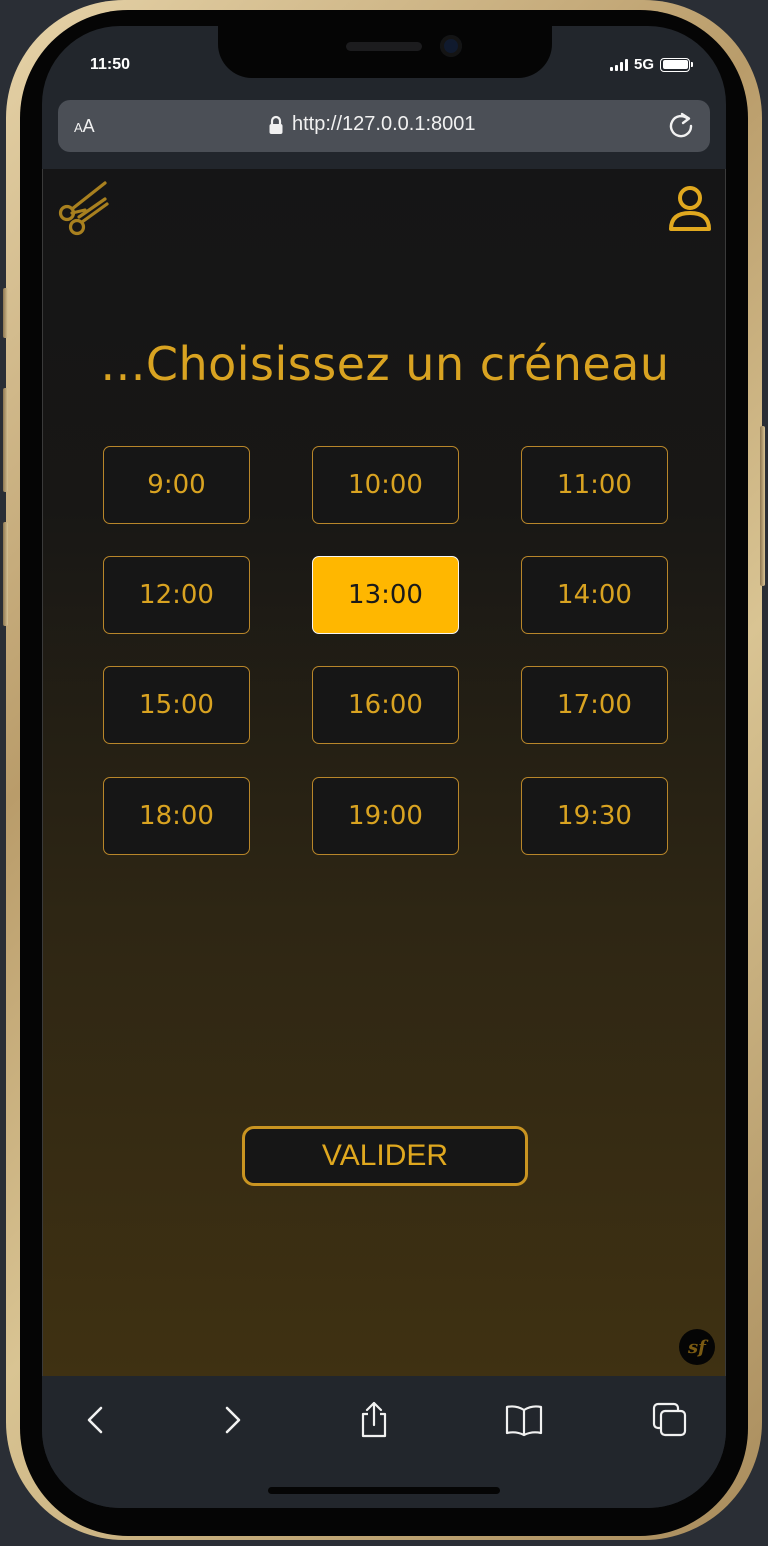 Image resolution: width=768 pixels, height=1546 pixels. What do you see at coordinates (524, 1420) in the screenshot?
I see `bookmarks-icon` at bounding box center [524, 1420].